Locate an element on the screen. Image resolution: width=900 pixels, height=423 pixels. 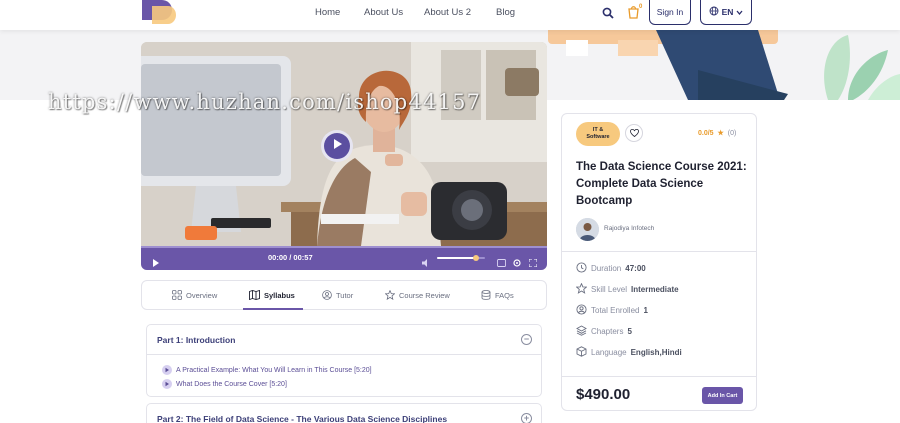
course-rating: 0.0/5 ★ (0) is located at coordinates (717, 133).